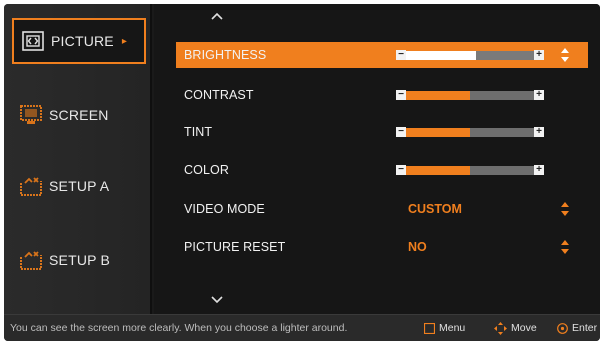 This screenshot has width=604, height=345. Describe the element at coordinates (31, 114) in the screenshot. I see `screen-icon` at that location.